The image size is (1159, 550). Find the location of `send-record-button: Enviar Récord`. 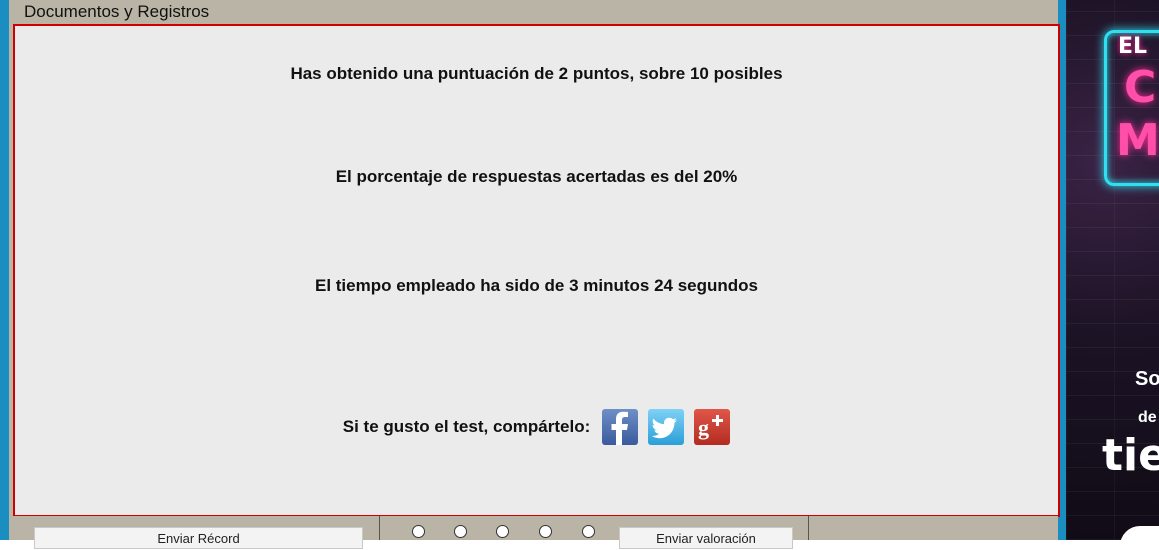

send-record-button: Enviar Récord is located at coordinates (198, 538).